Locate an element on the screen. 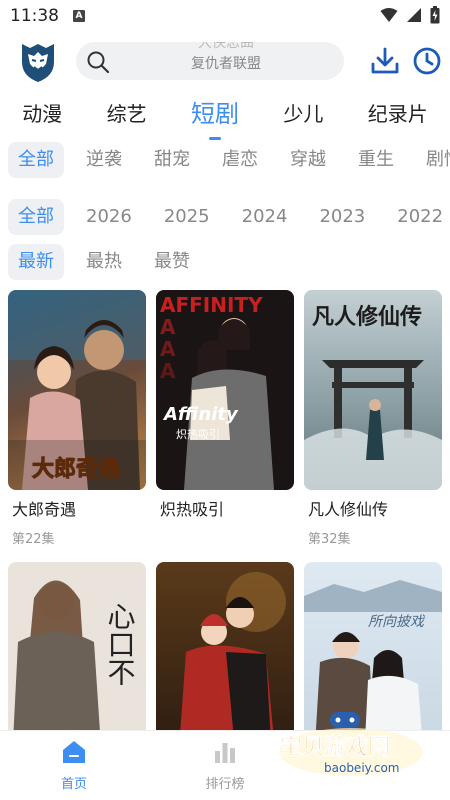 This screenshot has width=450, height=800. poster-image: AFFINITY A A A Affinity 炽热吸引 is located at coordinates (225, 390).